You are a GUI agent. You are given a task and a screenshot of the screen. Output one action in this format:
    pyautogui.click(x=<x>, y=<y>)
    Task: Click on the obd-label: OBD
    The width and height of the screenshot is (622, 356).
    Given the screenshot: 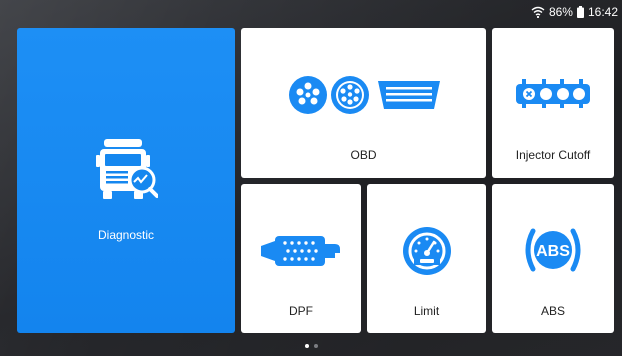 What is the action you would take?
    pyautogui.click(x=363, y=155)
    